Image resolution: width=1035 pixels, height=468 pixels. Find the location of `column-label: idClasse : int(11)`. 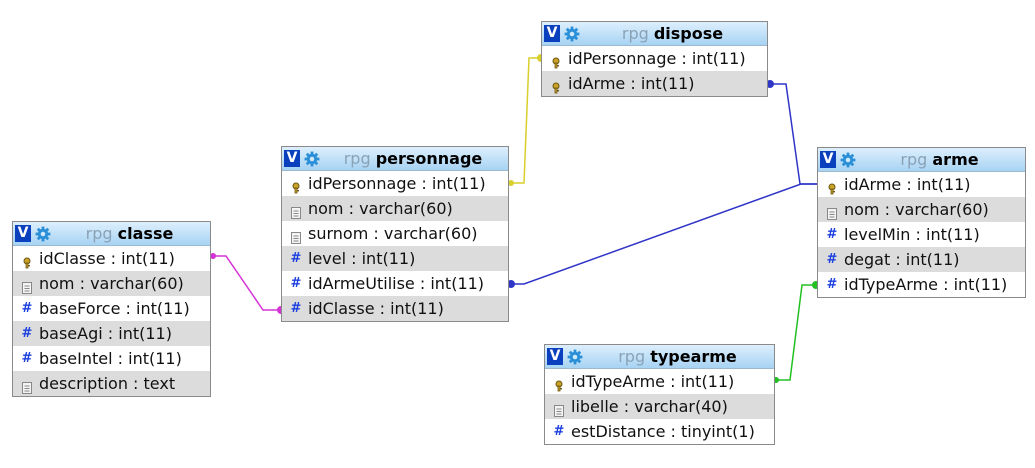

column-label: idClasse : int(11) is located at coordinates (376, 308).